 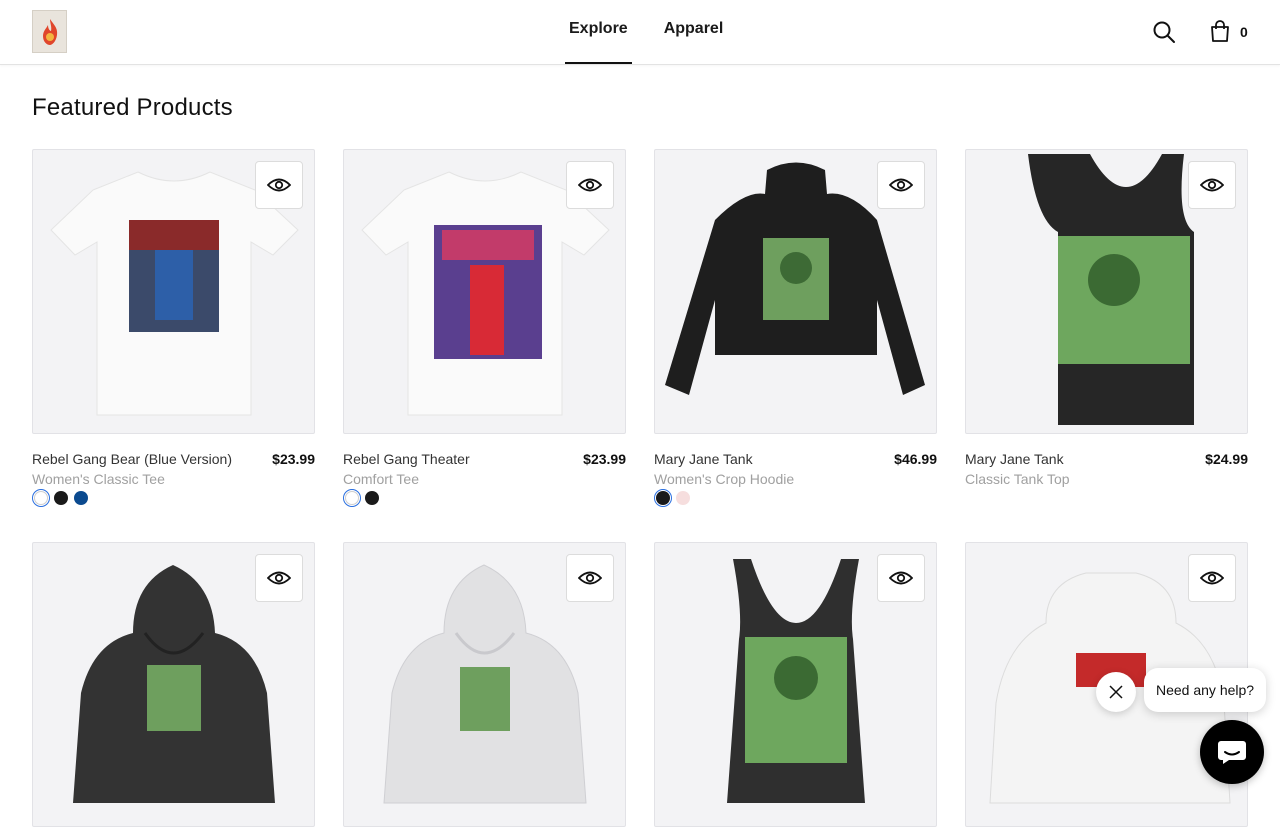 I want to click on product-type: Women's Crop Hoodie, so click(x=724, y=479).